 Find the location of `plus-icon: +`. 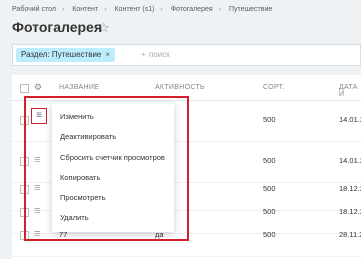

plus-icon: + is located at coordinates (143, 54).